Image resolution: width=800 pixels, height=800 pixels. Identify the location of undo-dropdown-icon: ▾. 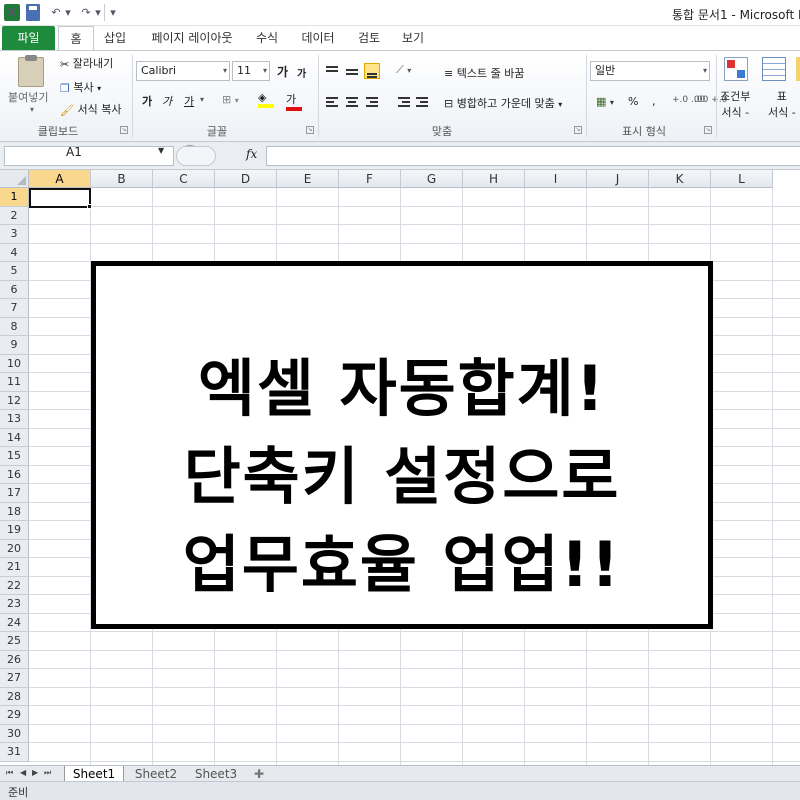
(68, 12).